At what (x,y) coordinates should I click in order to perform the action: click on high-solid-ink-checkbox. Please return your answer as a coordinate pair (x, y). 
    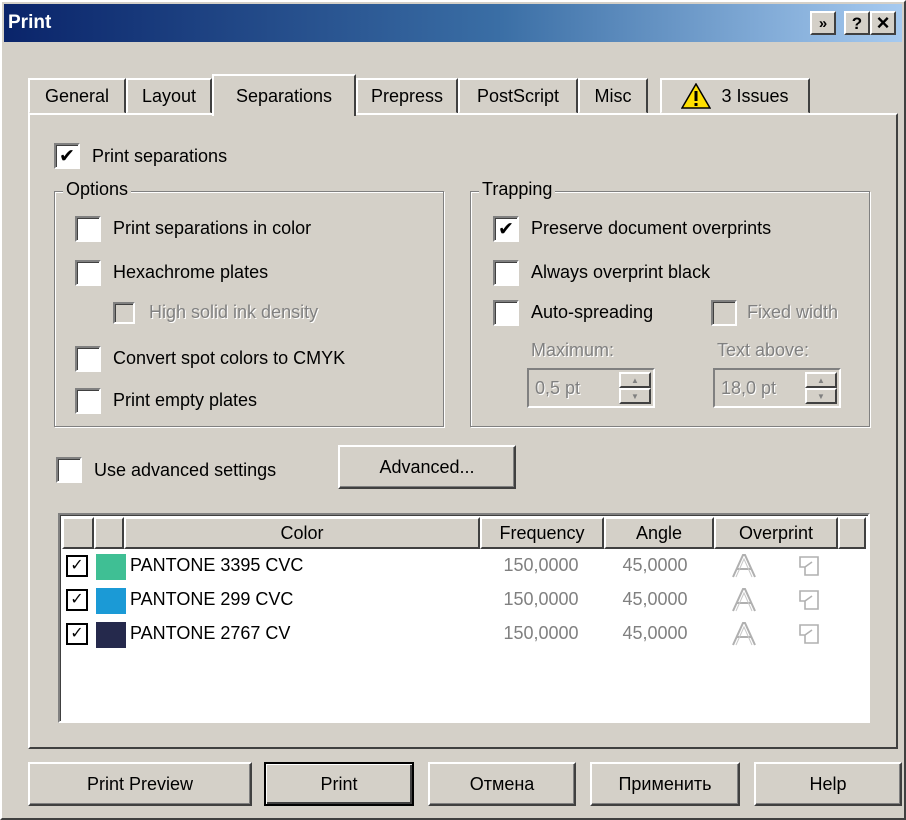
    Looking at the image, I should click on (124, 313).